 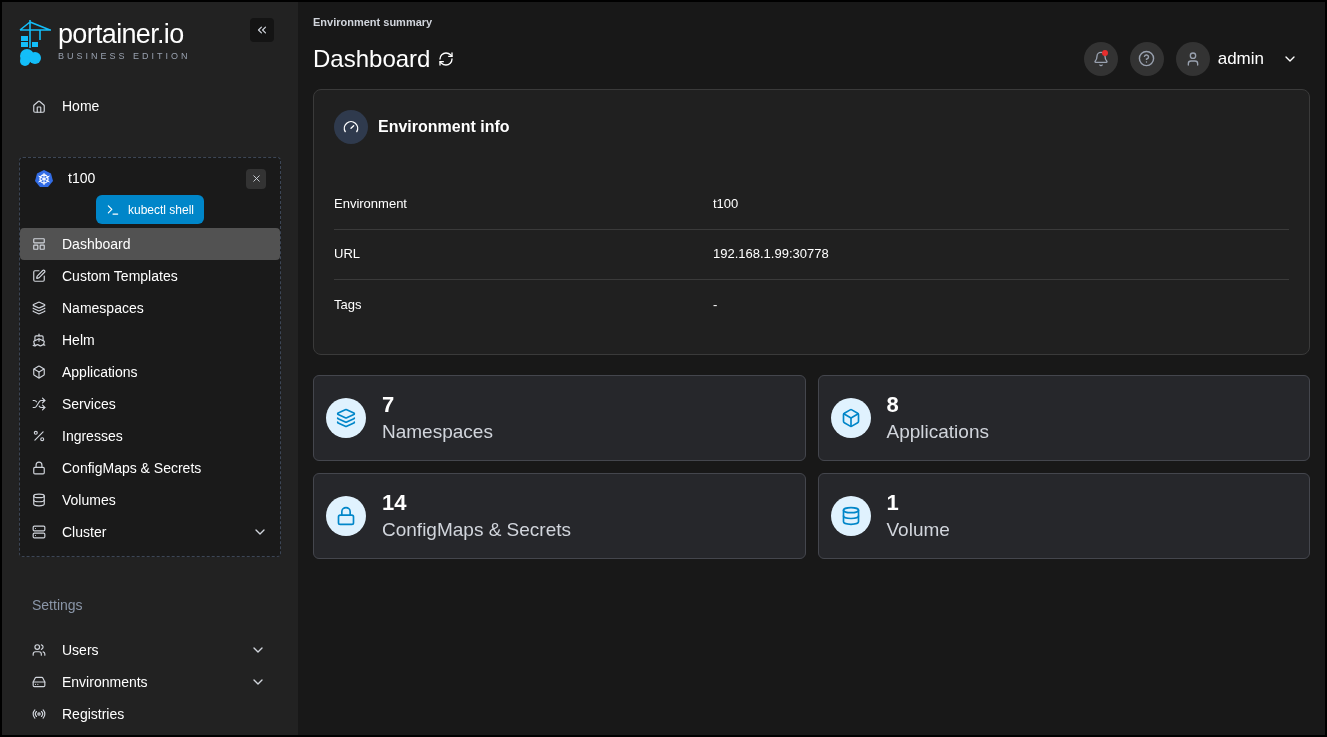 What do you see at coordinates (937, 431) in the screenshot?
I see `stat-label: Applications` at bounding box center [937, 431].